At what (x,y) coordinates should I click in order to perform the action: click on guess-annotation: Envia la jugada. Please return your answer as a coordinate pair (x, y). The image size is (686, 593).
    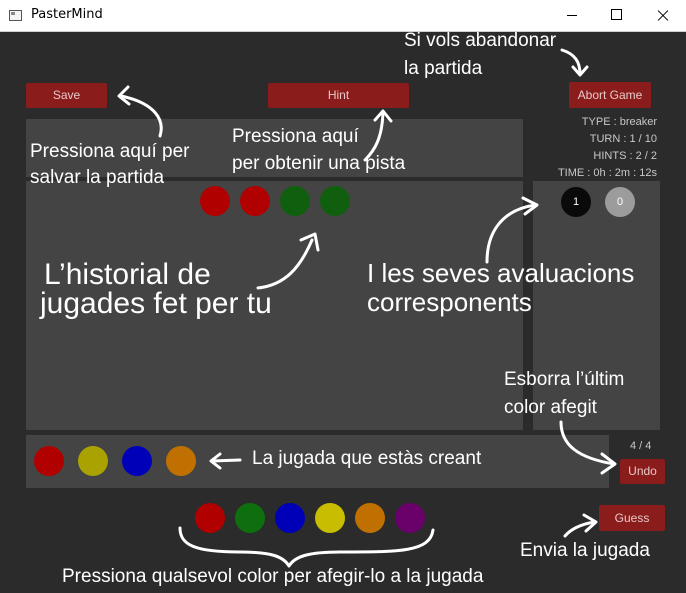
    Looking at the image, I should click on (585, 550).